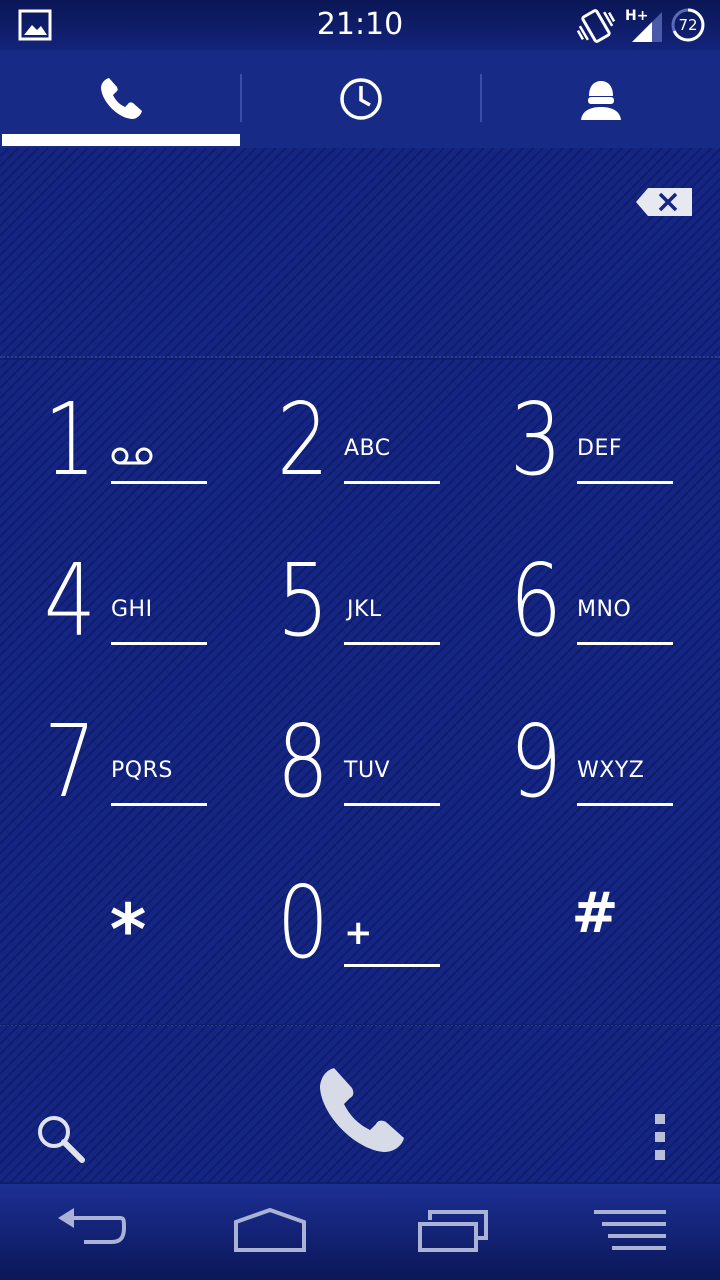 The width and height of the screenshot is (720, 1280). I want to click on key-8: 8 TUV, so click(353, 762).